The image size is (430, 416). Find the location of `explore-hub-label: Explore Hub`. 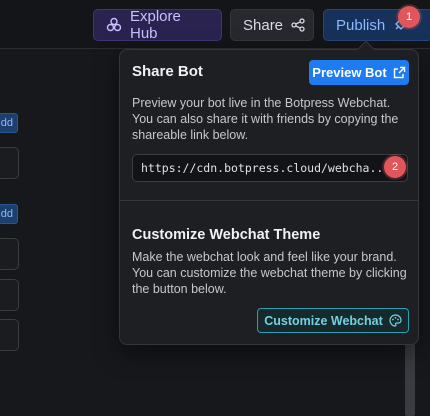

explore-hub-label: Explore Hub is located at coordinates (155, 25).